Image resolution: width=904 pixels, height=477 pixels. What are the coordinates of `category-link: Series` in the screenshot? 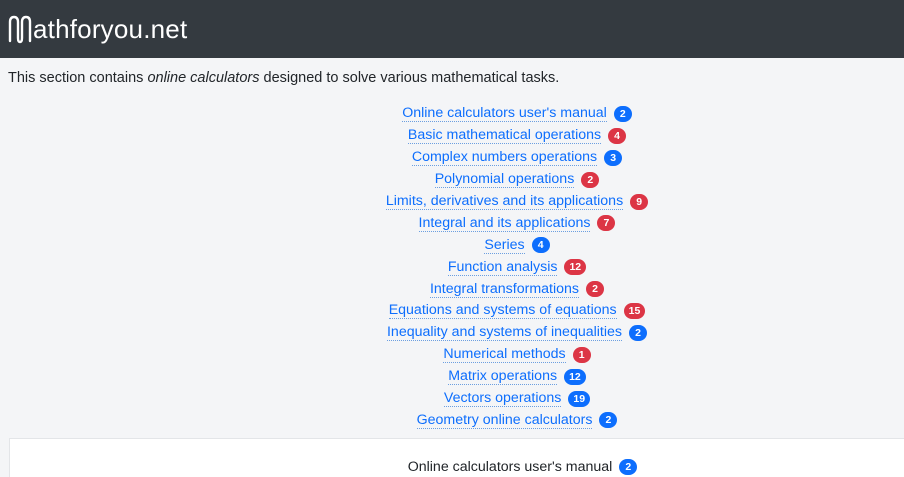 It's located at (504, 245).